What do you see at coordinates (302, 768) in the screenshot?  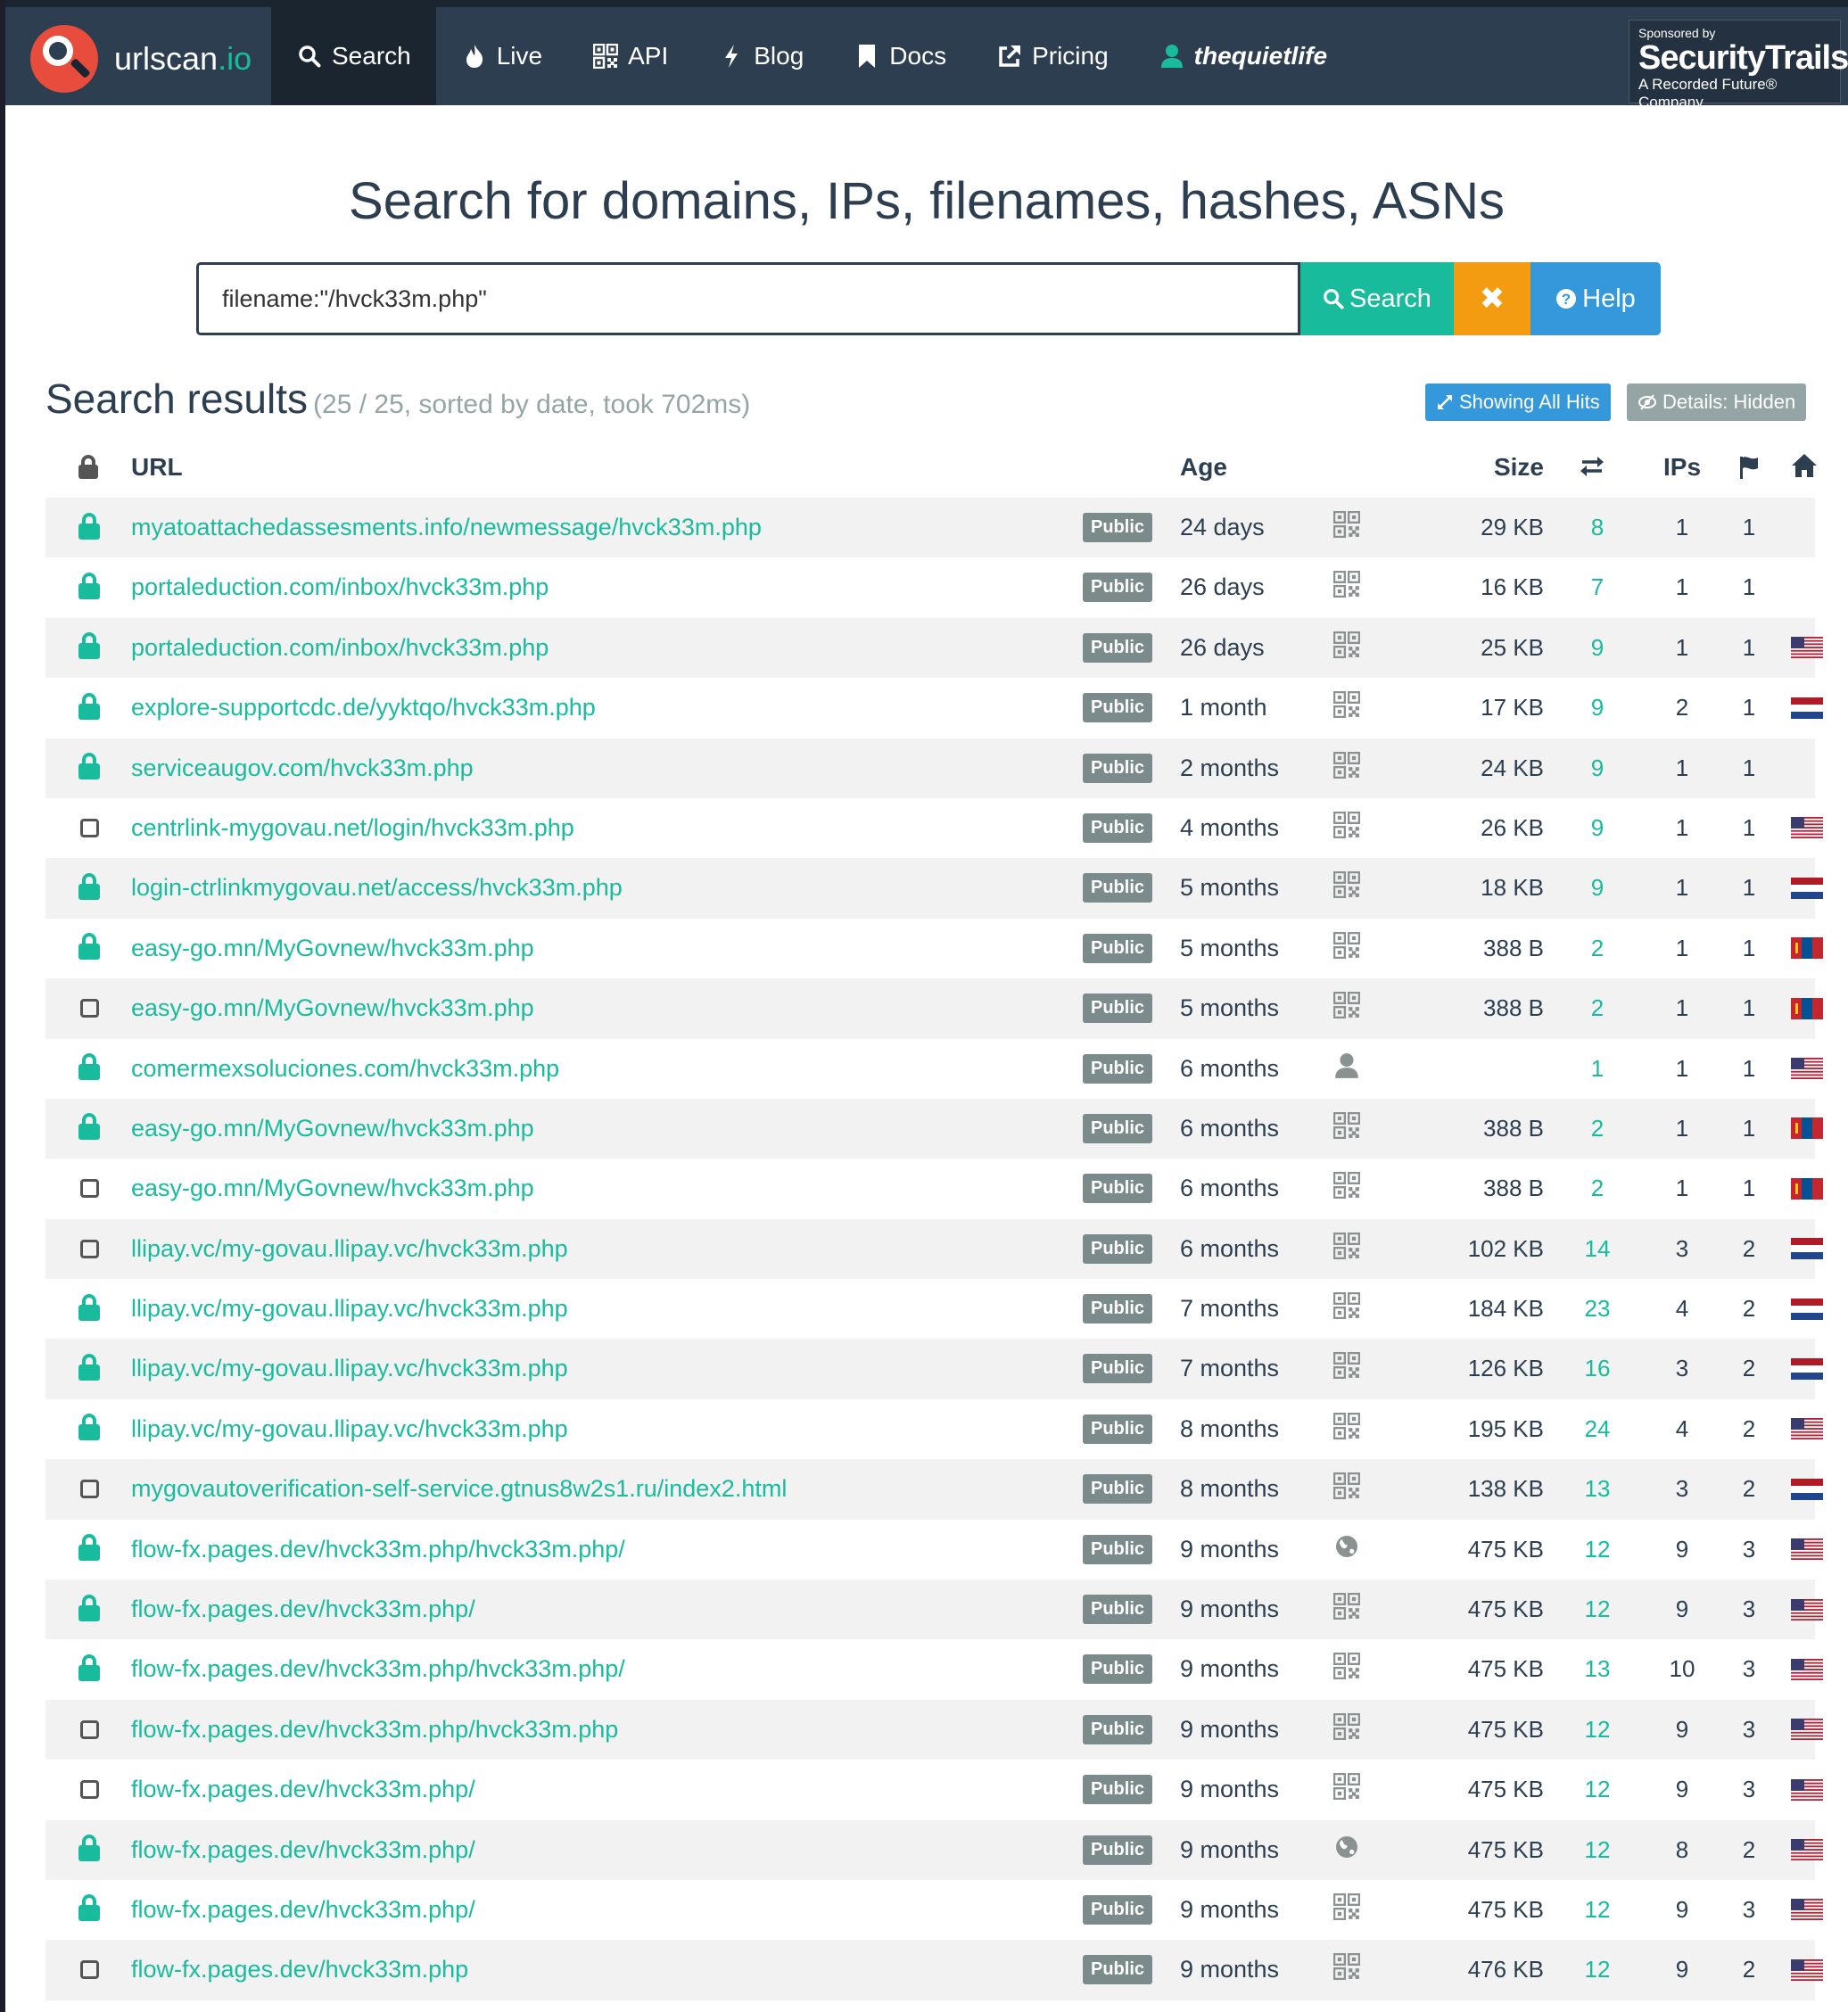 I see `result-url-link: serviceaugov.com/hvck33m.php` at bounding box center [302, 768].